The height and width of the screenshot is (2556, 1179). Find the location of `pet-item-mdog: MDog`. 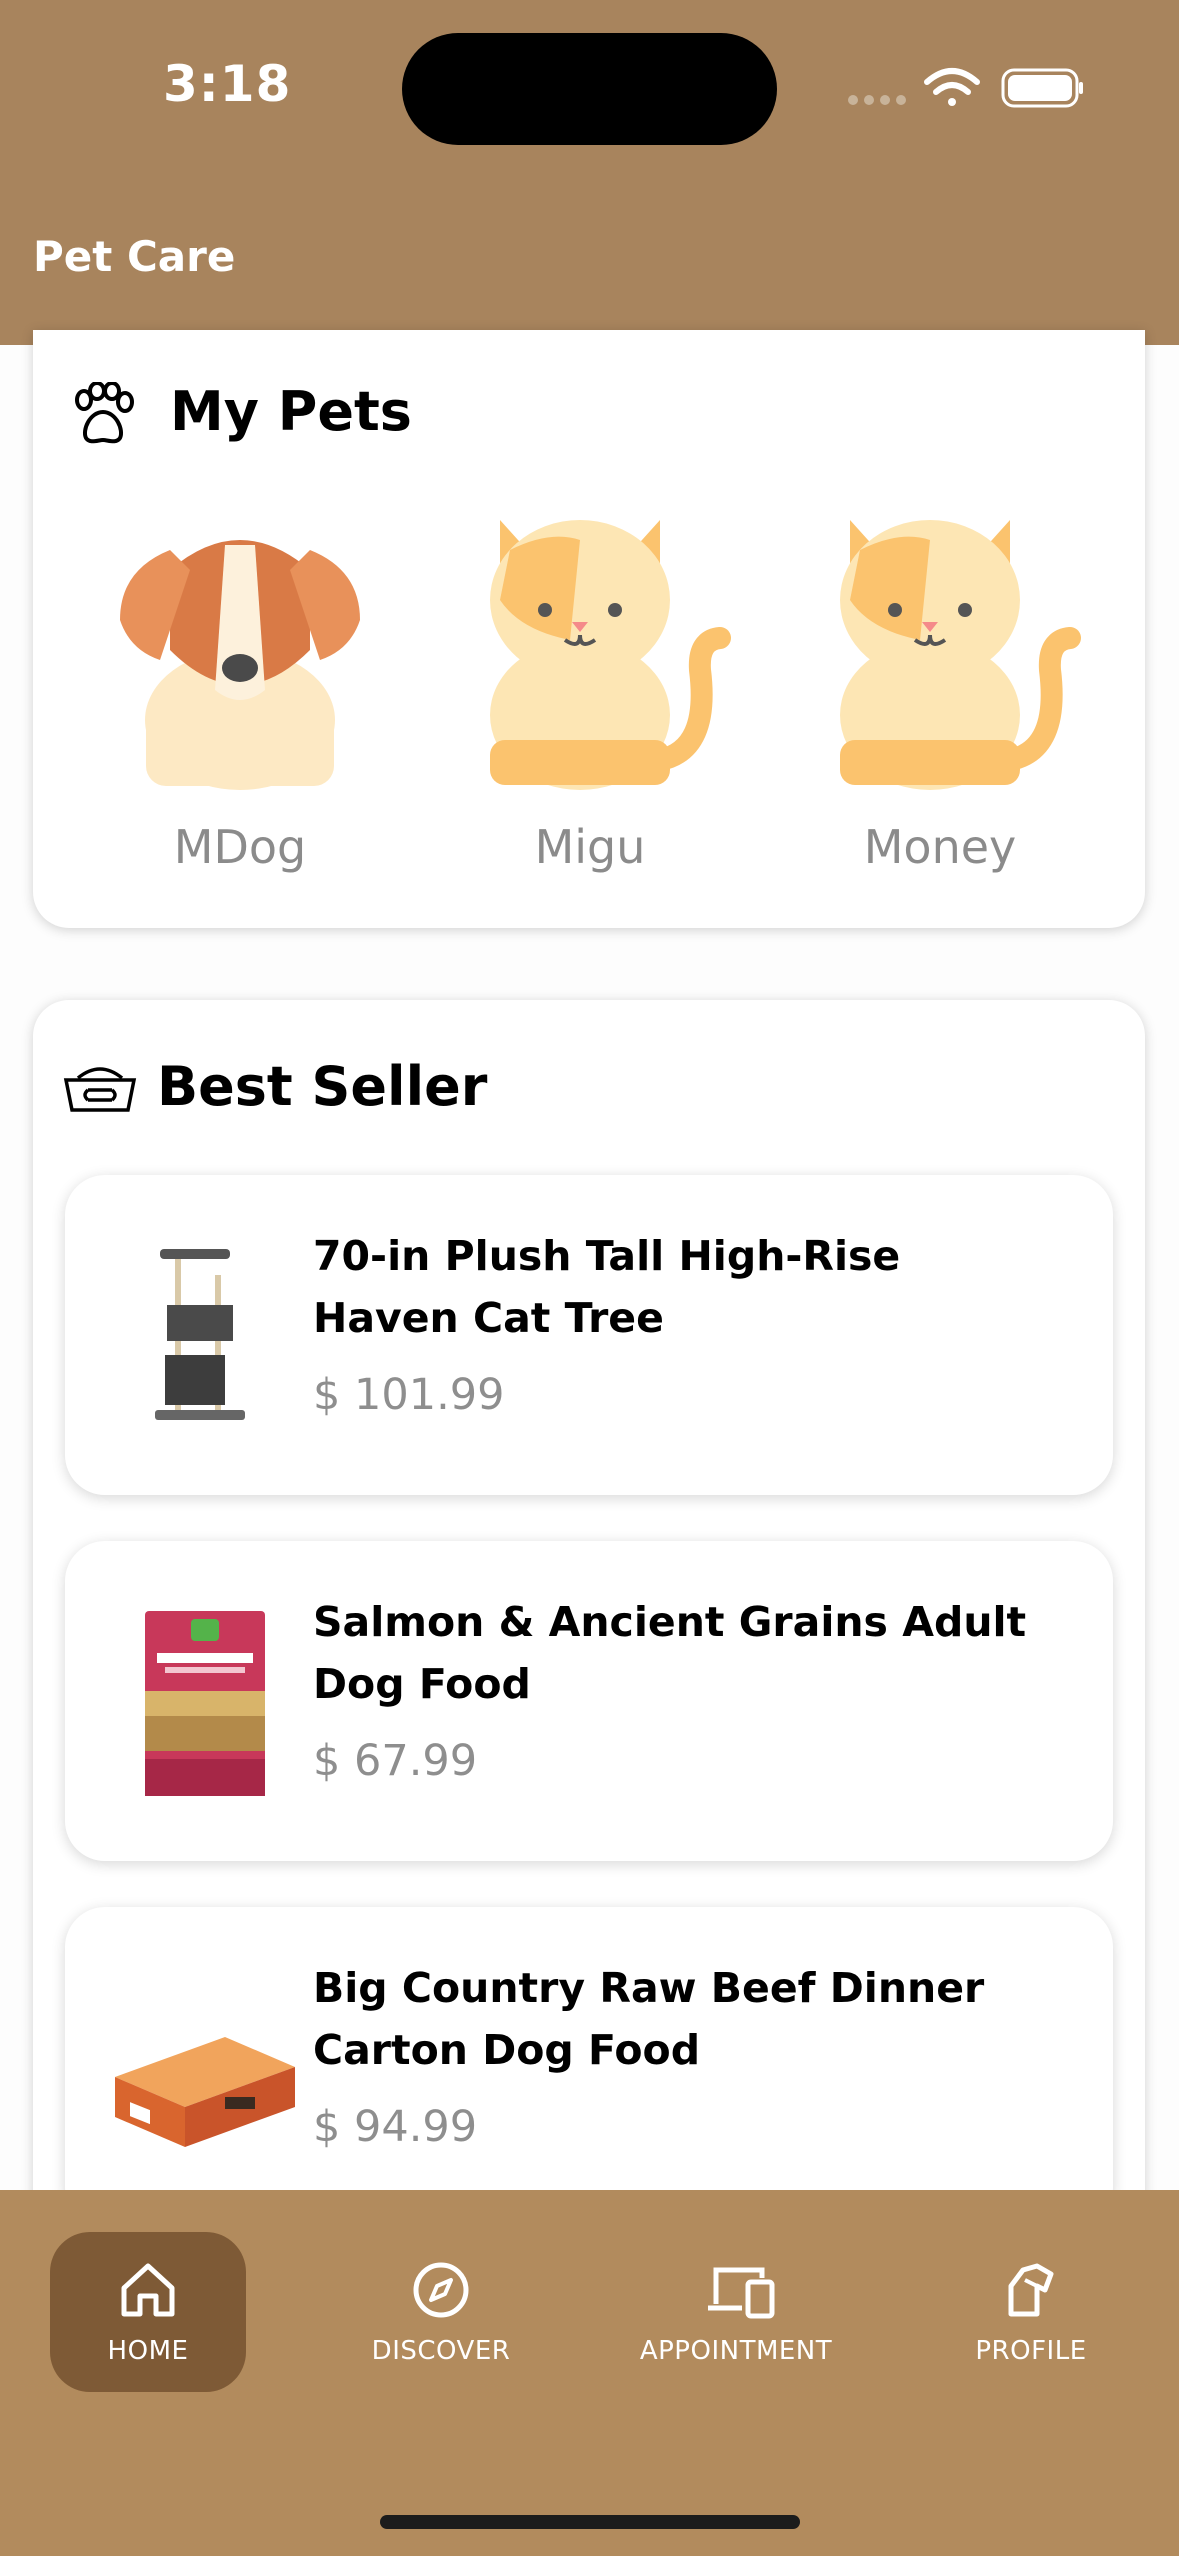

pet-item-mdog: MDog is located at coordinates (240, 690).